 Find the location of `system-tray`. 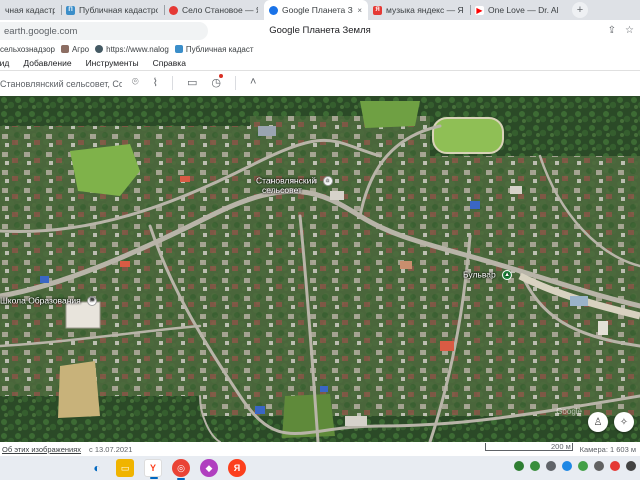

system-tray is located at coordinates (575, 466).